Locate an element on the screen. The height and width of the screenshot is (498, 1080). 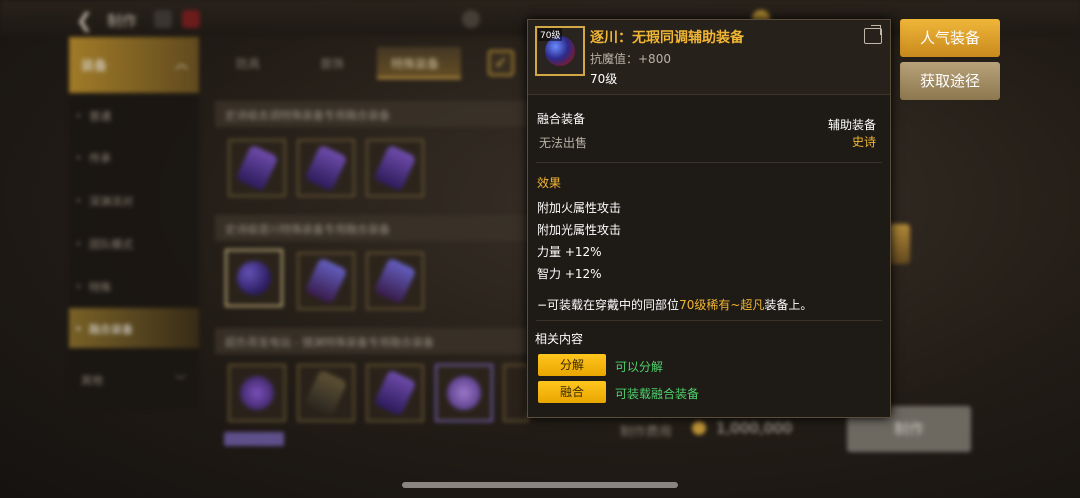
effect-line: 附加火属性攻击 is located at coordinates (579, 208).